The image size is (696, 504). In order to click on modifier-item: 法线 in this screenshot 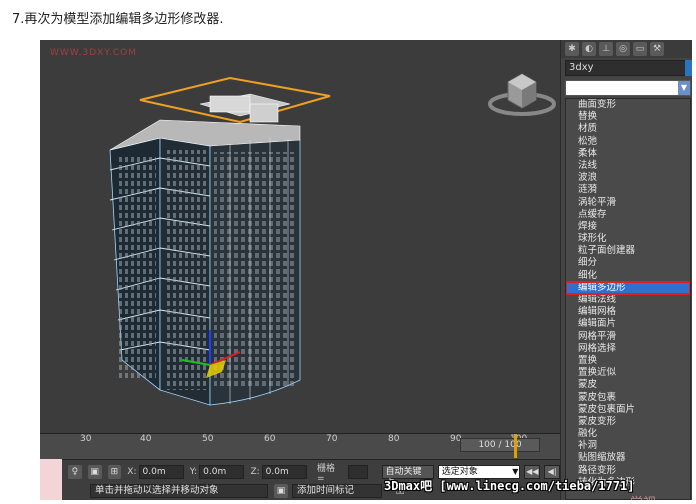, I will do `click(628, 166)`.